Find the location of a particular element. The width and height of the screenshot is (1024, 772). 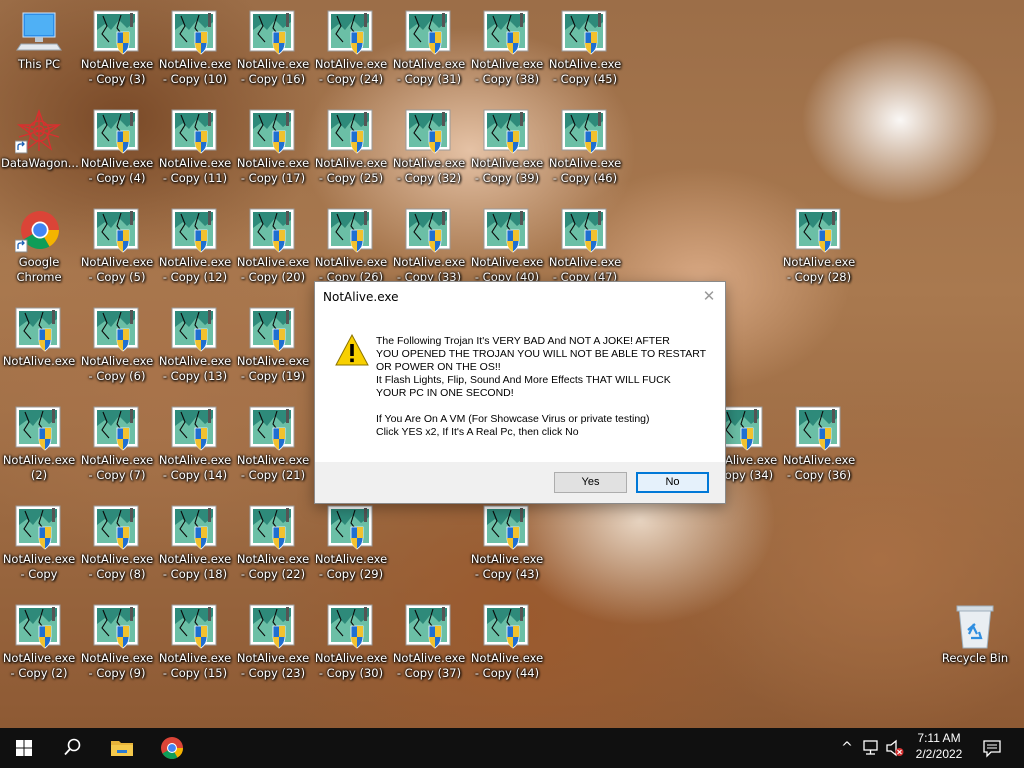

chrome-icon is located at coordinates (172, 748).